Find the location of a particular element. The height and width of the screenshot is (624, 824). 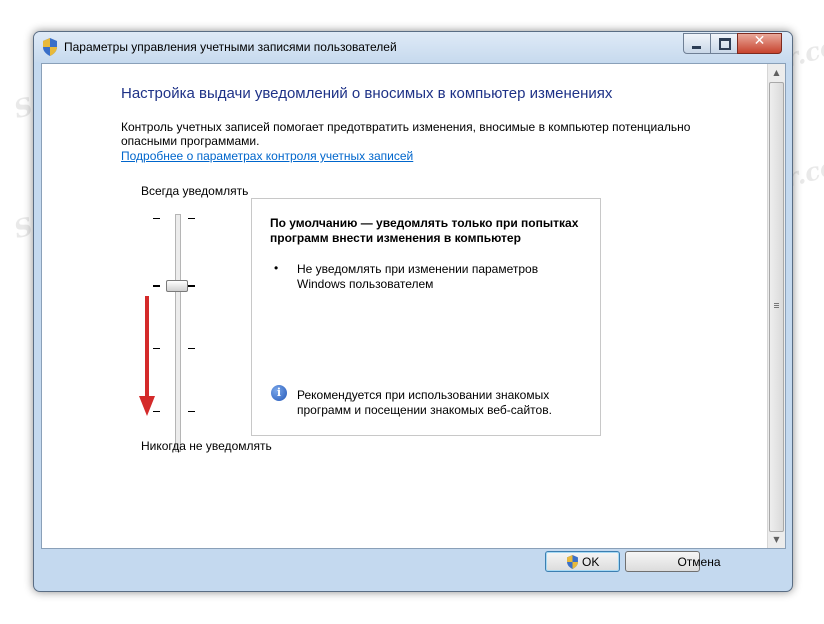

slider-label-never-notify: Никогда не уведомлять is located at coordinates (206, 446).